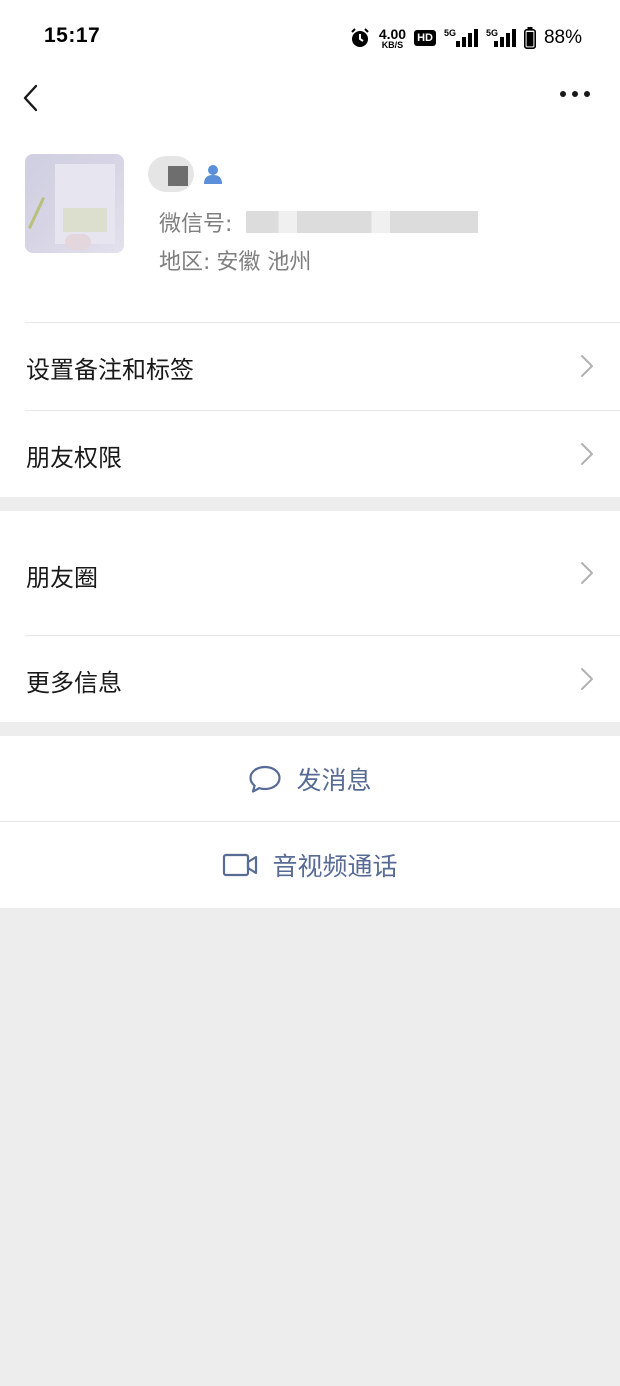 The height and width of the screenshot is (1386, 620). I want to click on wechat-id-label: 微信号:, so click(196, 224).